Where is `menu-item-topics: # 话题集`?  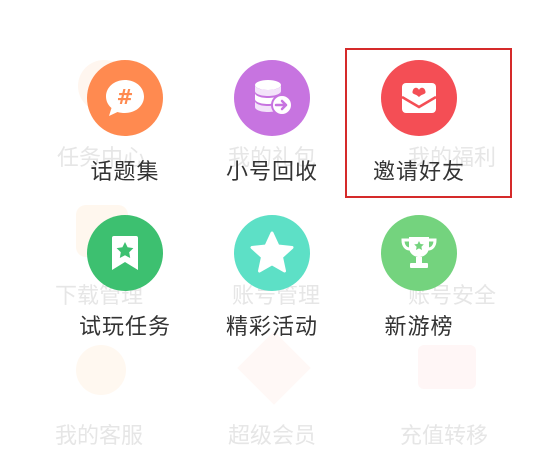 menu-item-topics: # 话题集 is located at coordinates (125, 123).